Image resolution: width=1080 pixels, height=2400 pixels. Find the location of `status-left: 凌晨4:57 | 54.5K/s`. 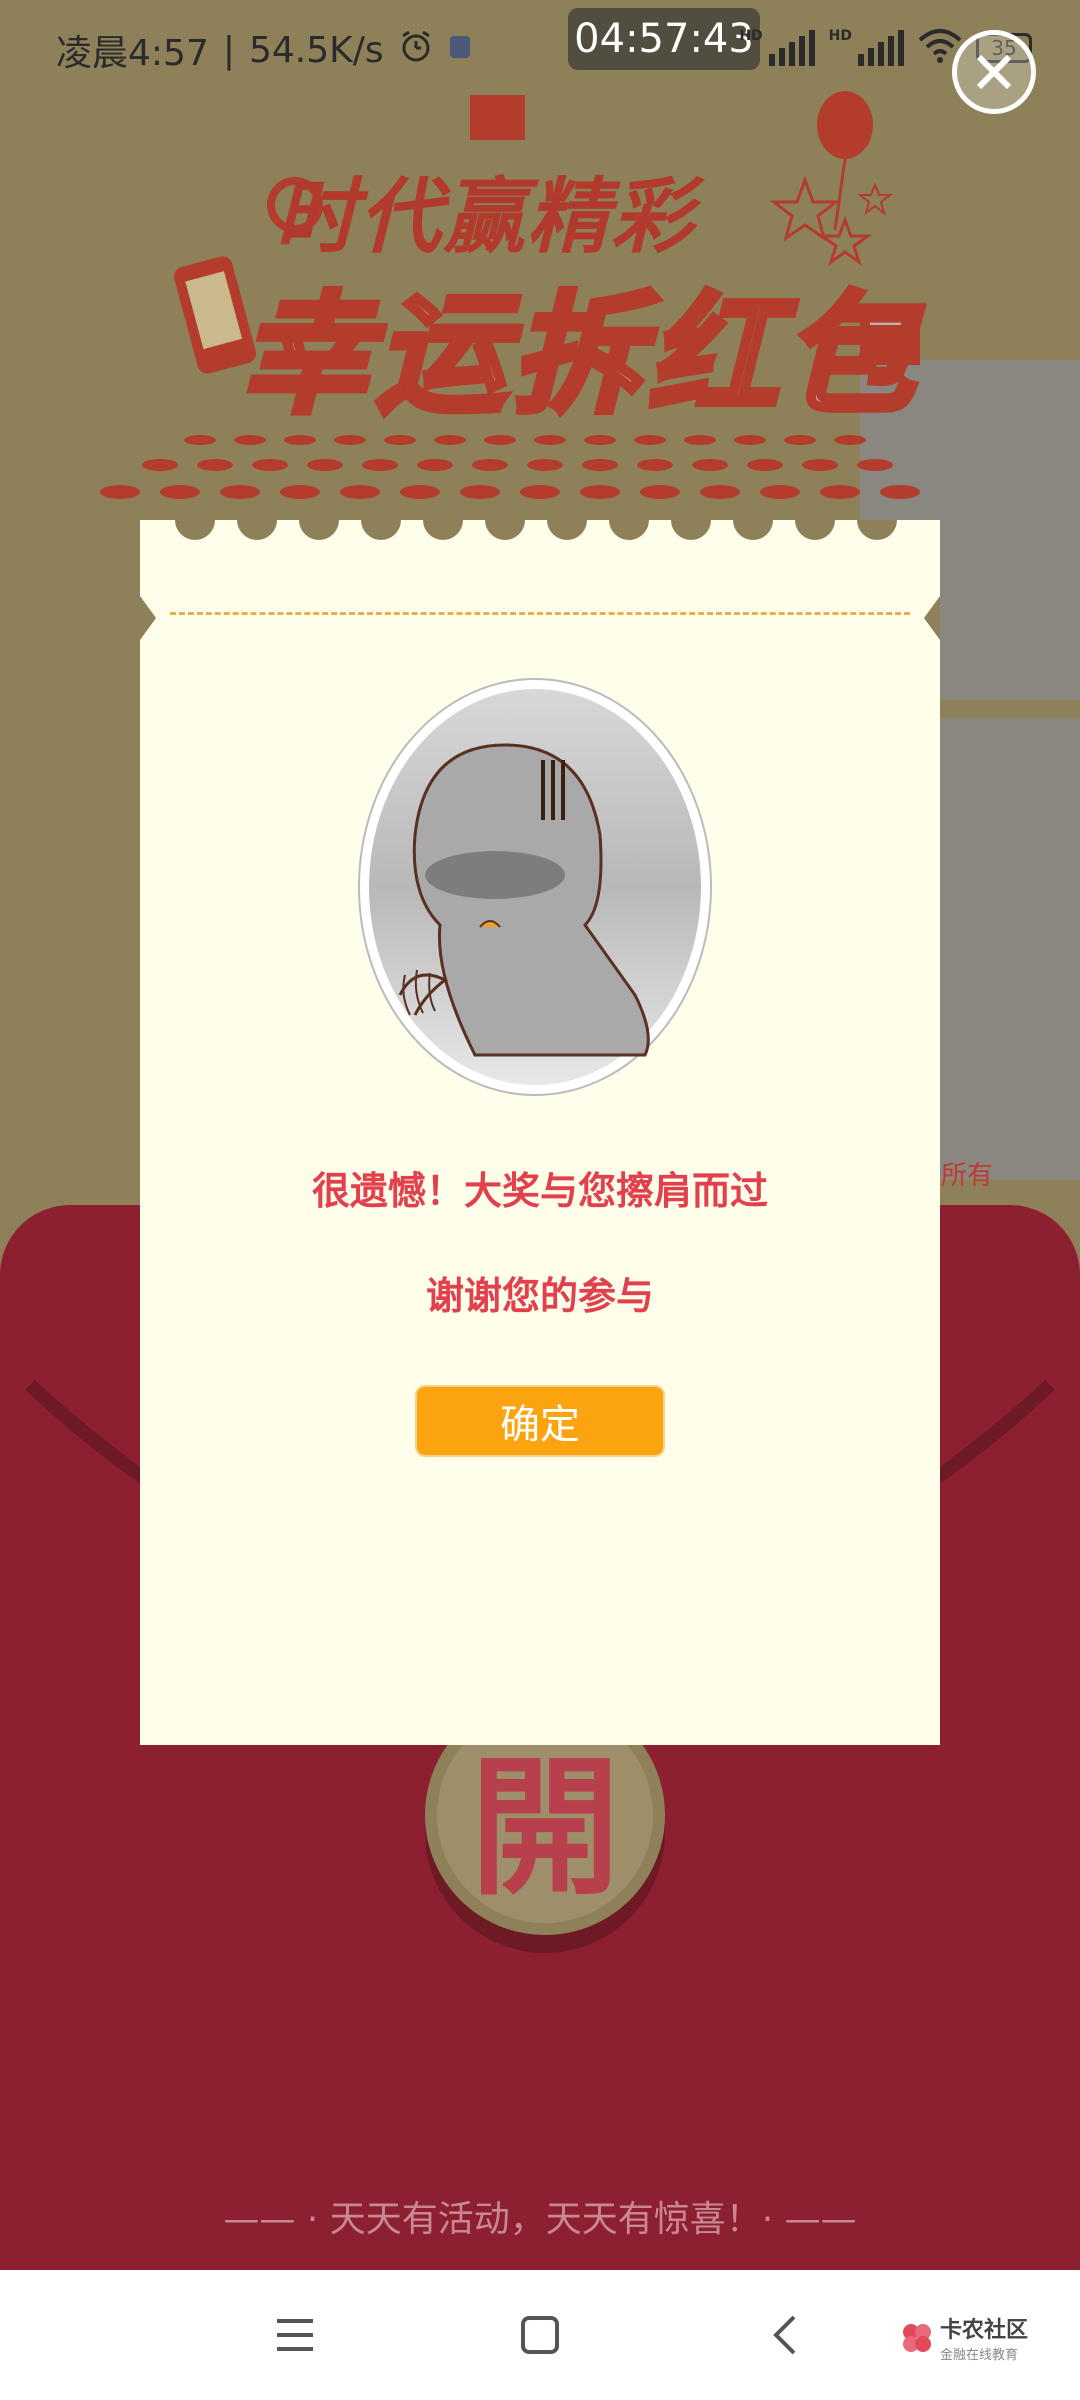

status-left: 凌晨4:57 | 54.5K/s is located at coordinates (264, 50).